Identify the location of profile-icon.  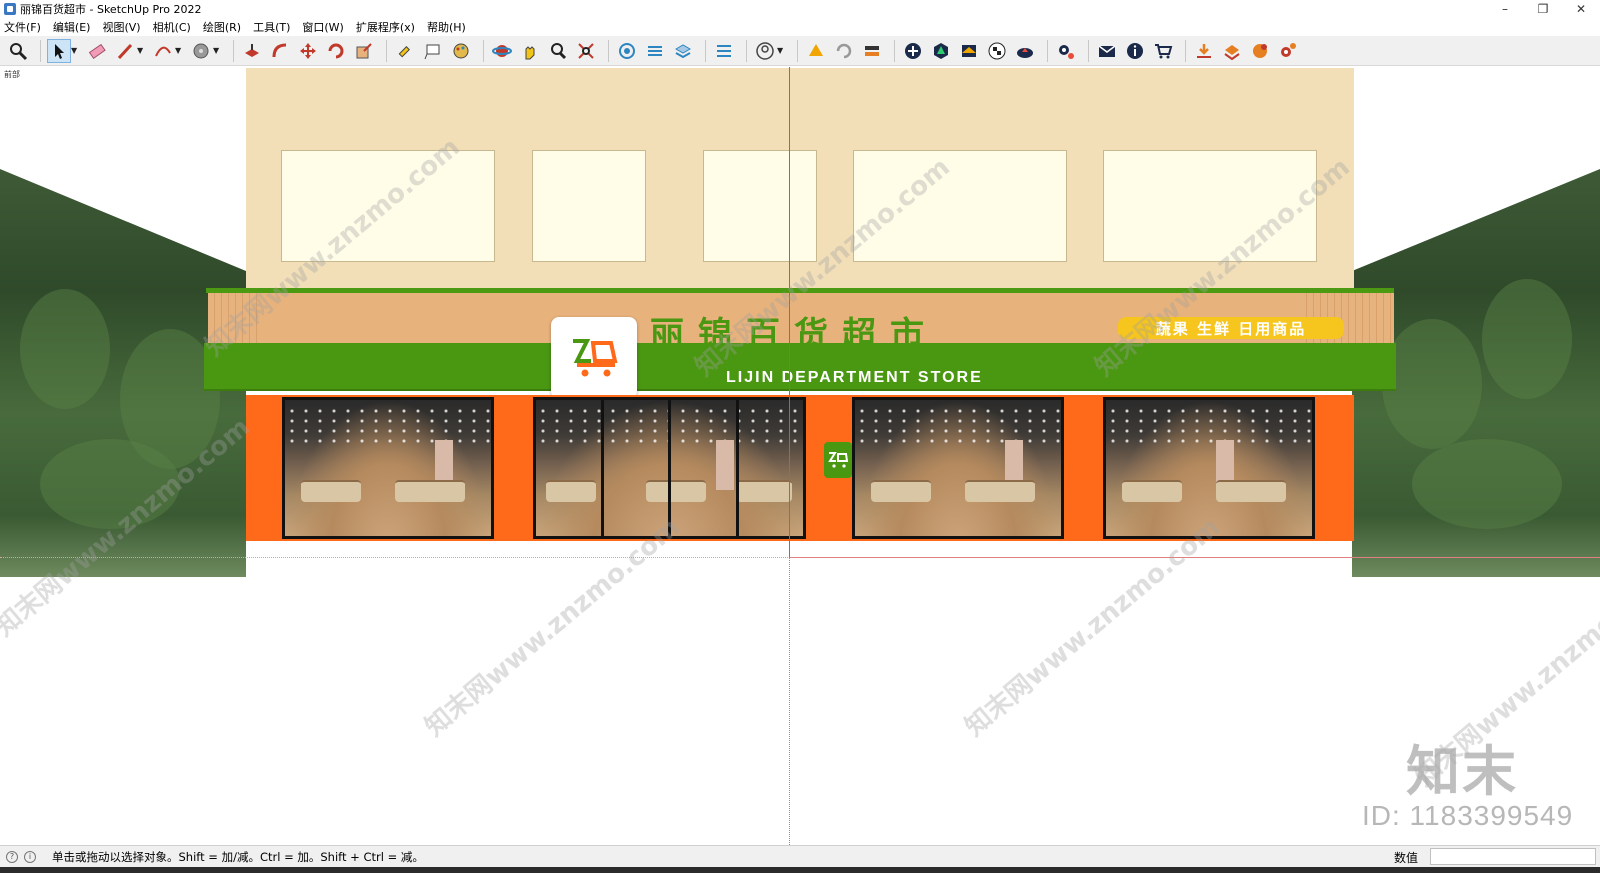
(765, 51).